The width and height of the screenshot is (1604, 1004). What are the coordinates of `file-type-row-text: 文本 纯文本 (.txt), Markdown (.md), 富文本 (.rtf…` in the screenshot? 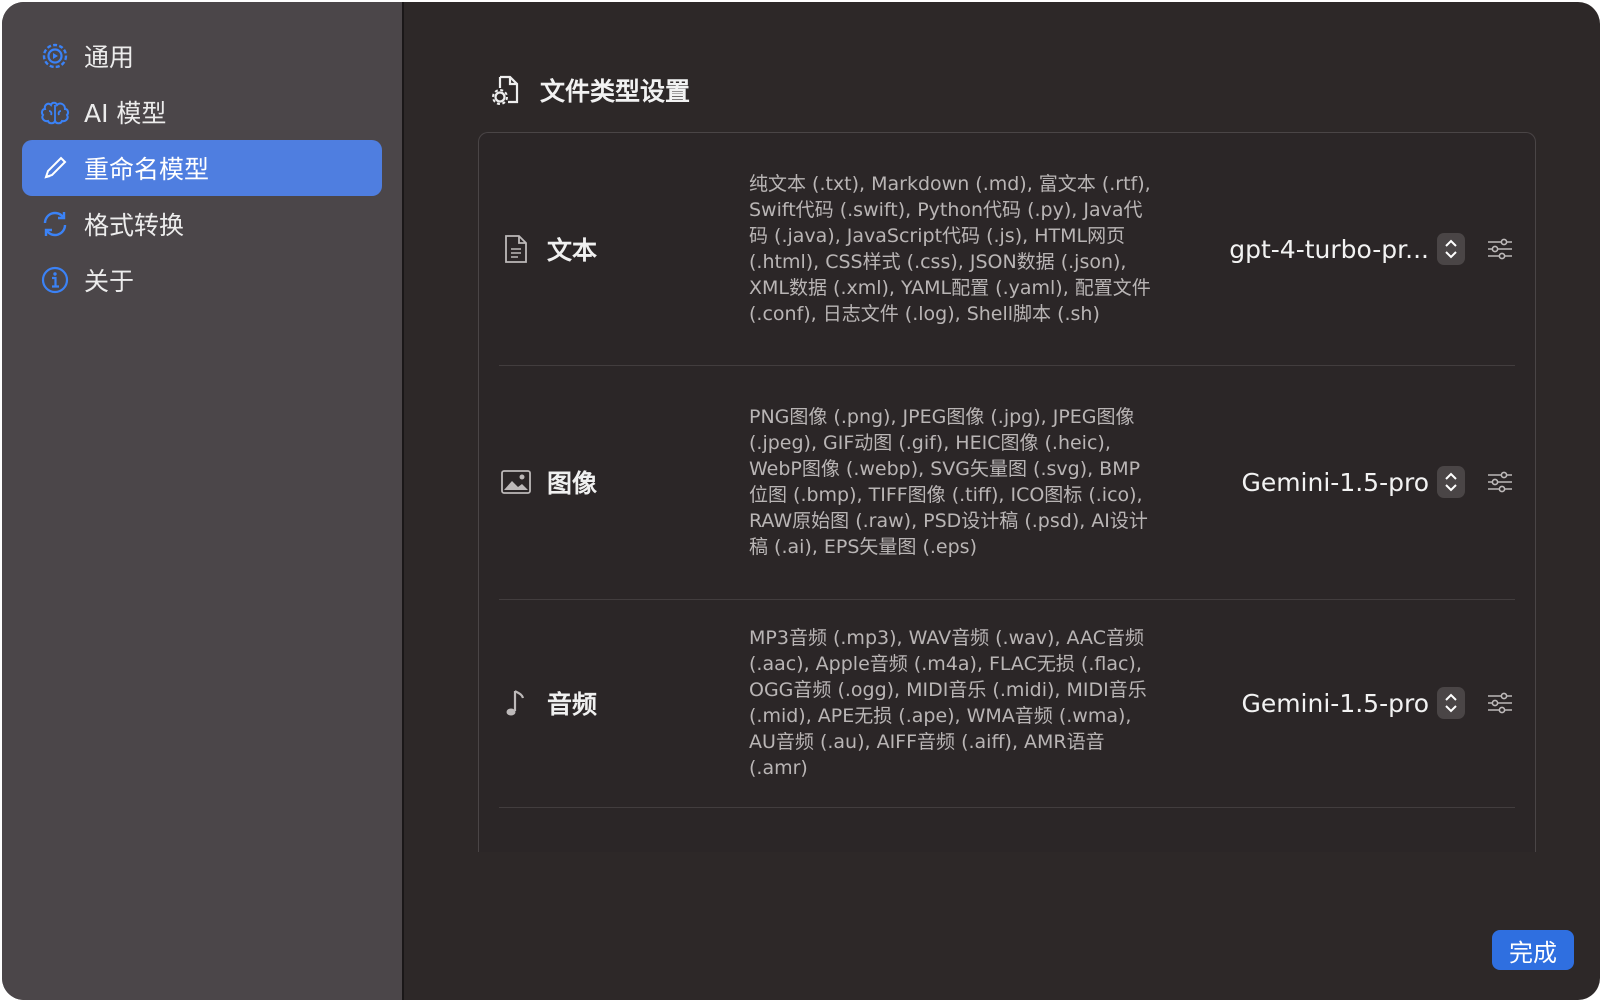 It's located at (1007, 249).